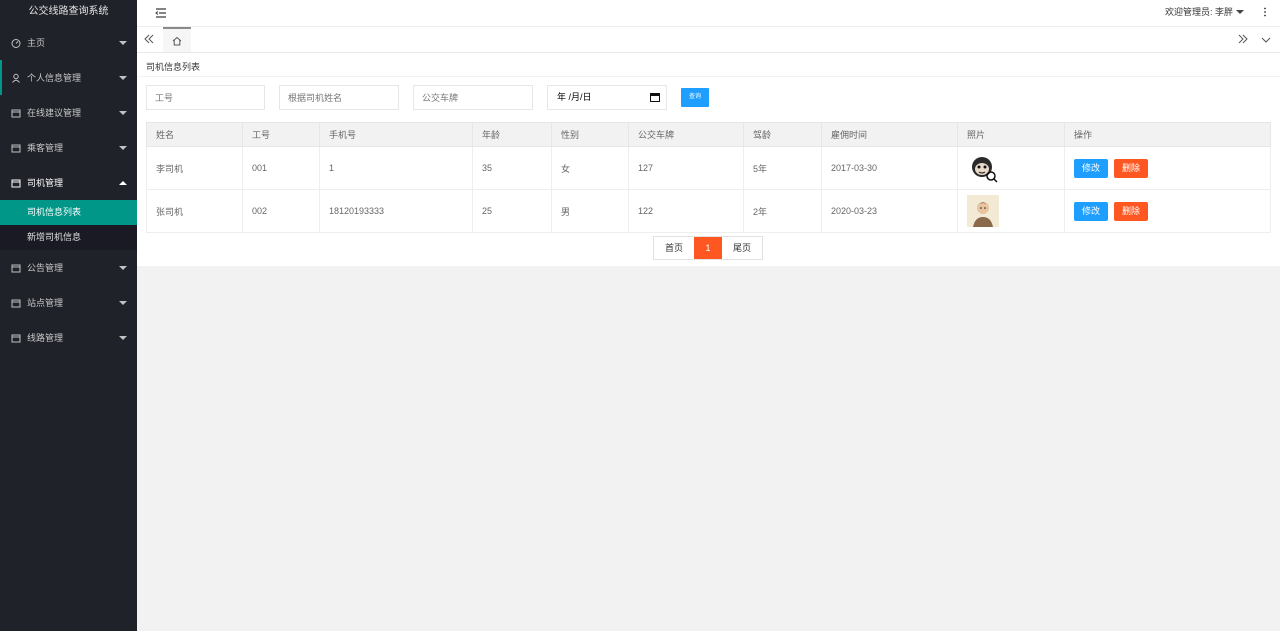  What do you see at coordinates (708, 13) in the screenshot?
I see `top-header: 欢迎管理员: 李胖` at bounding box center [708, 13].